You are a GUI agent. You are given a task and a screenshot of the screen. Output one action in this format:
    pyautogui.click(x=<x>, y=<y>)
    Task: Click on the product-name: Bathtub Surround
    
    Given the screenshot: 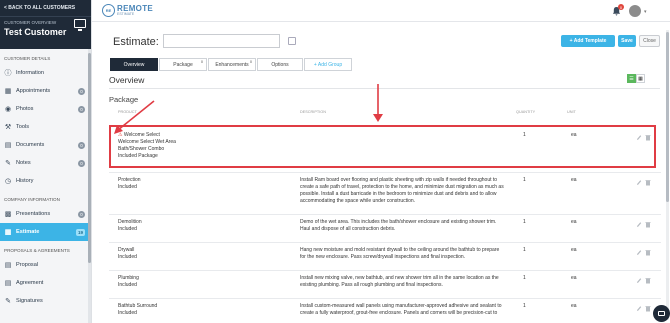 What is the action you would take?
    pyautogui.click(x=138, y=306)
    